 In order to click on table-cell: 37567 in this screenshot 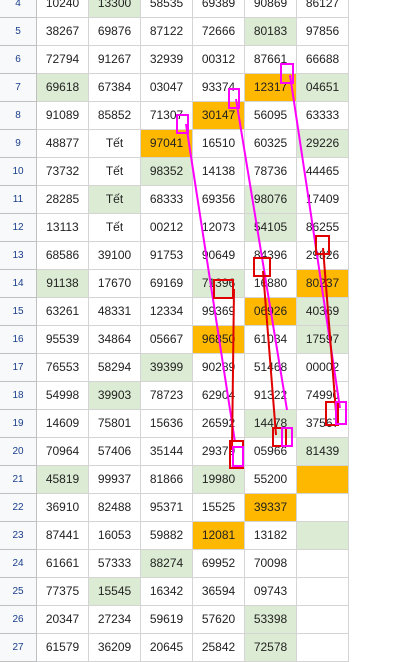, I will do `click(323, 424)`.